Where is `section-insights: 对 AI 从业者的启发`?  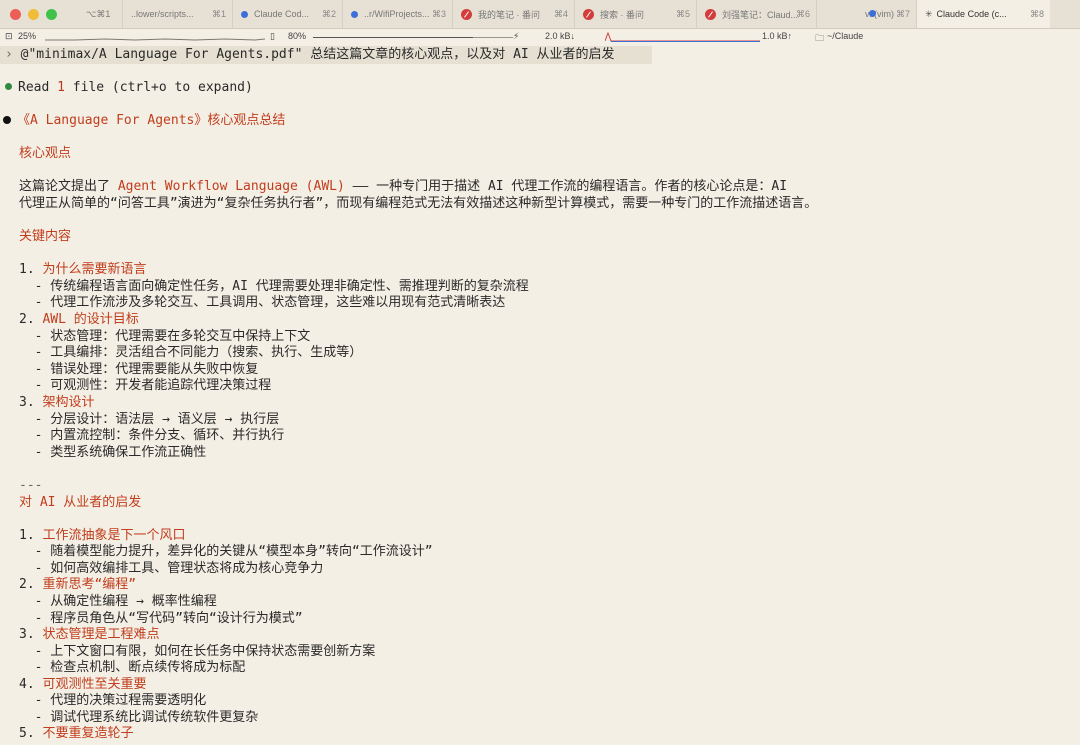
section-insights: 对 AI 从业者的启发 is located at coordinates (80, 502).